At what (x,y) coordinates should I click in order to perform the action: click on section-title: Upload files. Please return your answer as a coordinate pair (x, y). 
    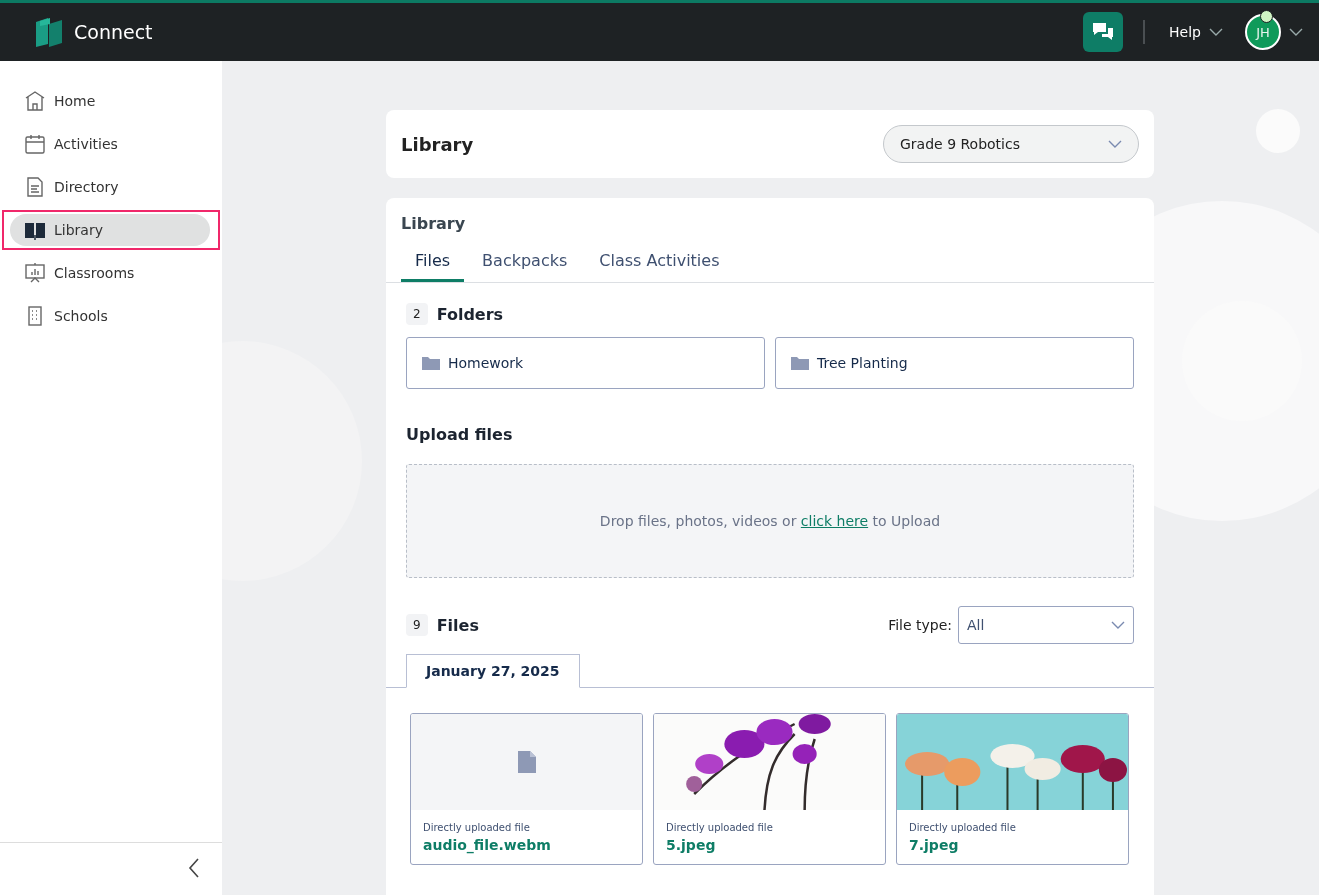
    Looking at the image, I should click on (460, 435).